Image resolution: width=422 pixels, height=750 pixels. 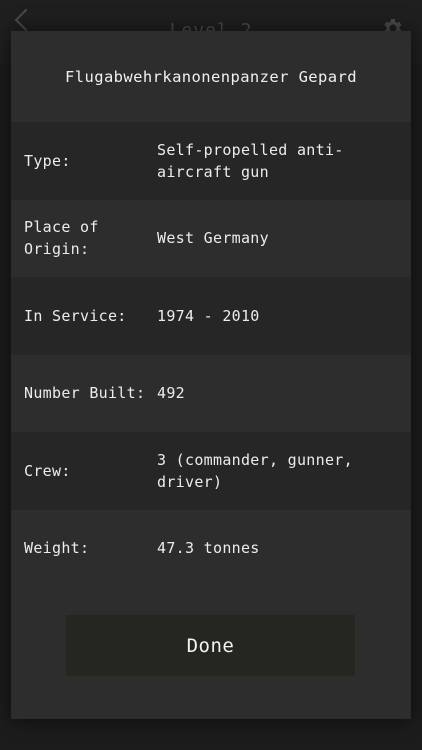 I want to click on row-value: 492, so click(x=171, y=393).